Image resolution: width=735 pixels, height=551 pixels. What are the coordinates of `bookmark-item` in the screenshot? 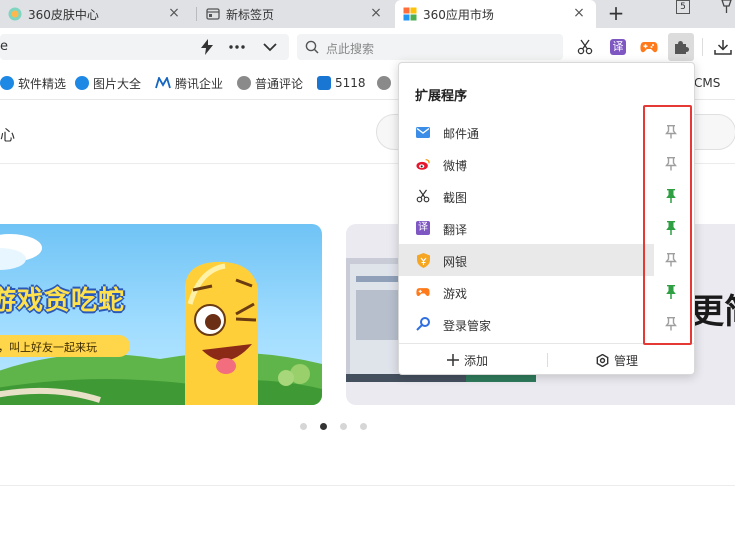 It's located at (386, 83).